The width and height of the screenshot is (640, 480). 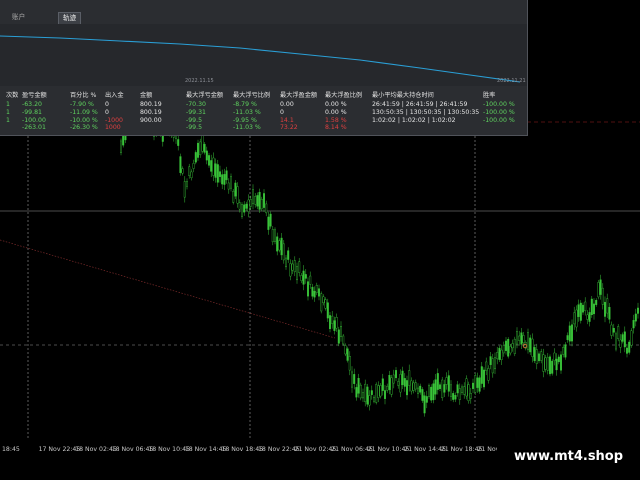 What do you see at coordinates (389, 449) in the screenshot?
I see `time-axis-label: 21 Nov 10:45` at bounding box center [389, 449].